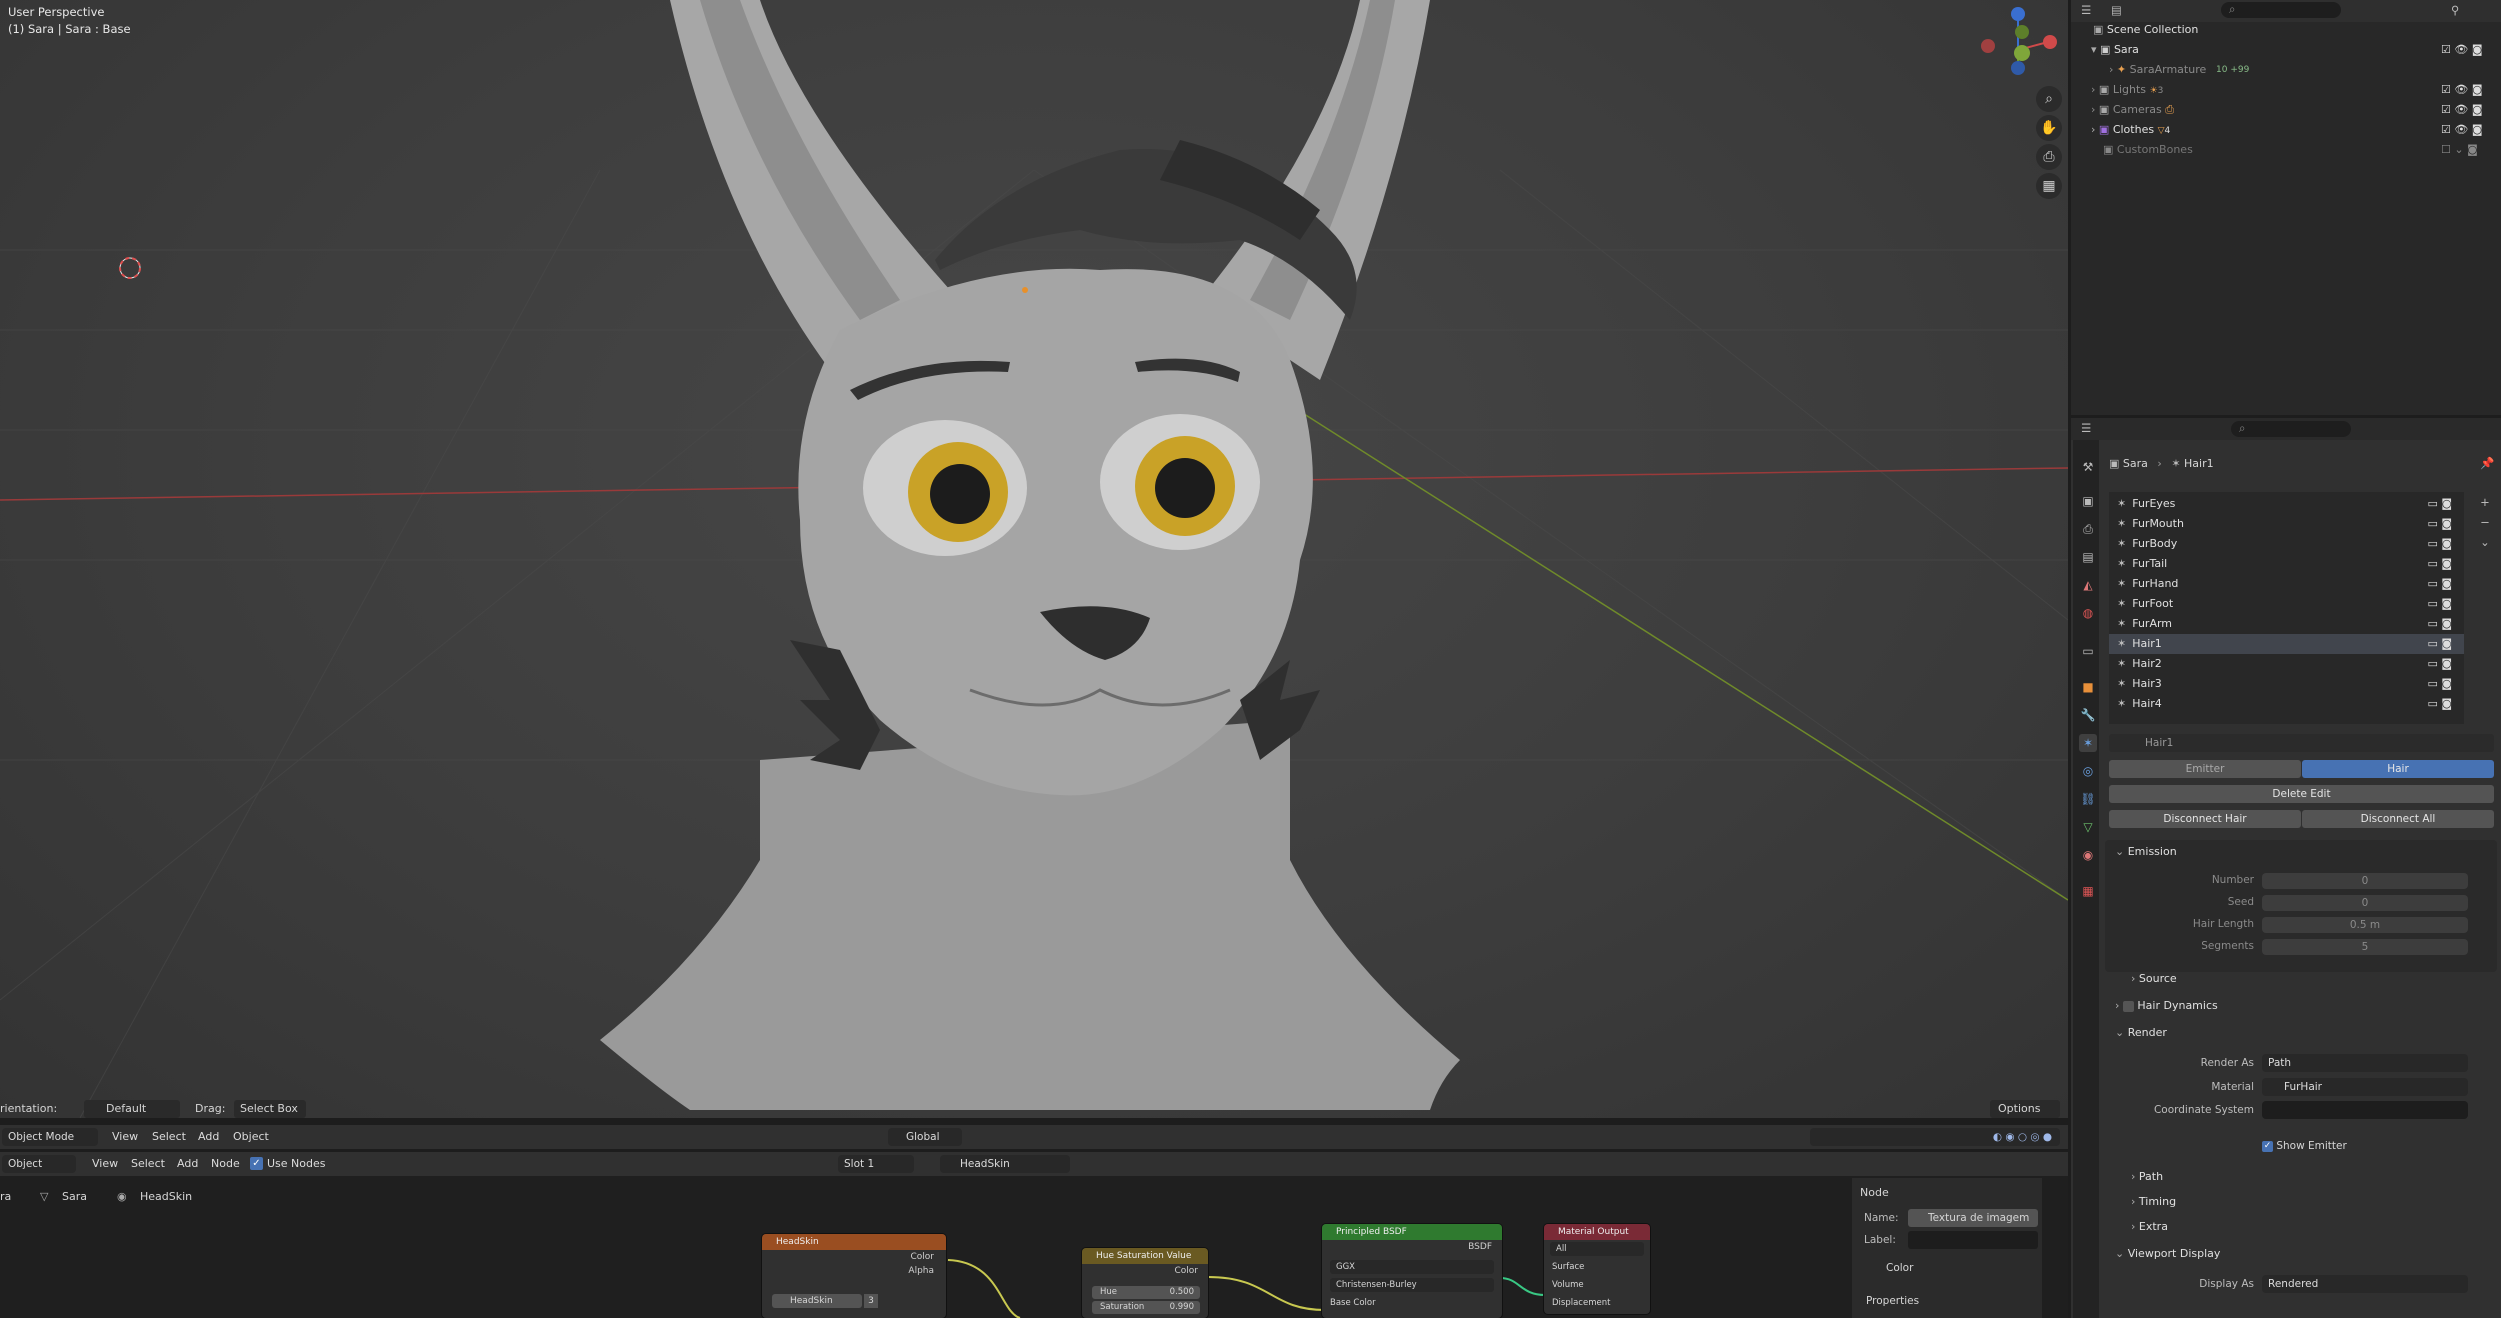 This screenshot has height=1318, width=2501. I want to click on particle-settings-field: Hair1, so click(2301, 743).